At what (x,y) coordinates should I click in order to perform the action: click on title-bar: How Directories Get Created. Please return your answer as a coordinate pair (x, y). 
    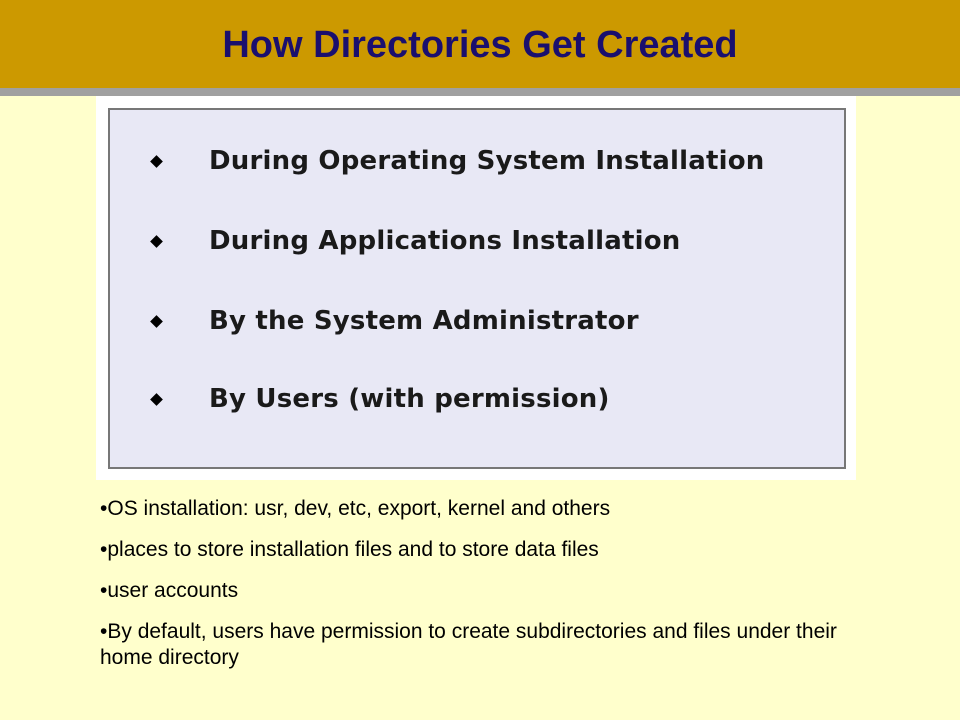
    Looking at the image, I should click on (480, 44).